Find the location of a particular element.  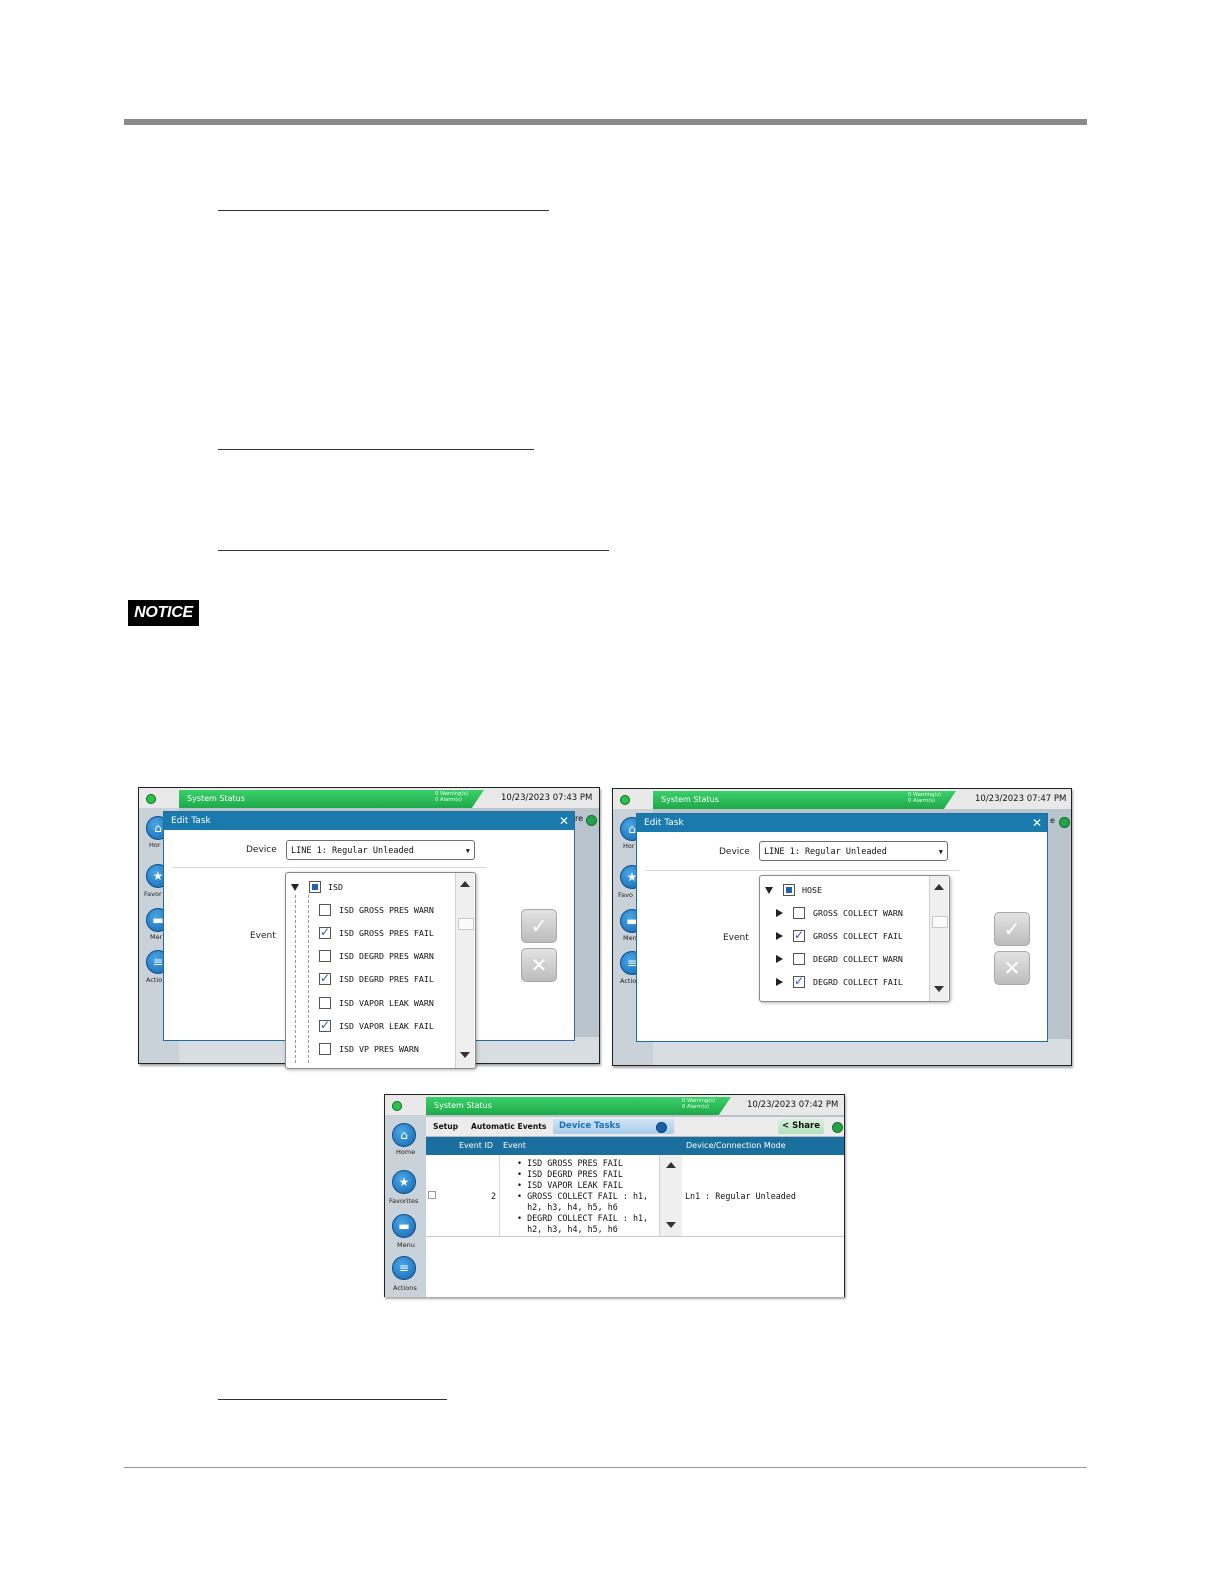

table-header: Event ID Event Device/Connection Mode is located at coordinates (635, 1146).